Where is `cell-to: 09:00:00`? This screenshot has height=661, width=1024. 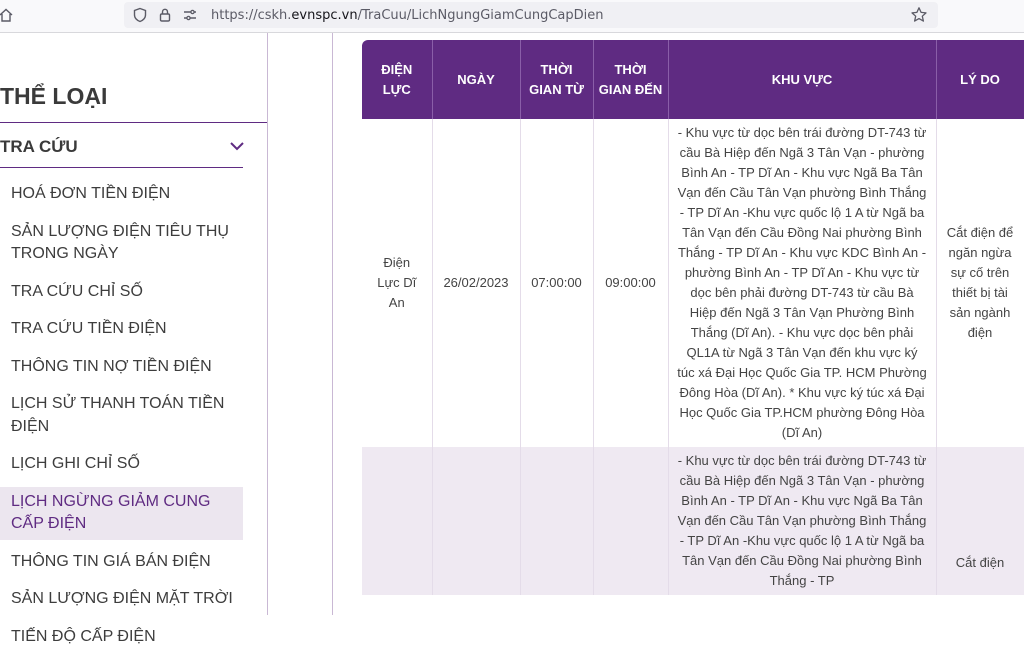
cell-to: 09:00:00 is located at coordinates (631, 283).